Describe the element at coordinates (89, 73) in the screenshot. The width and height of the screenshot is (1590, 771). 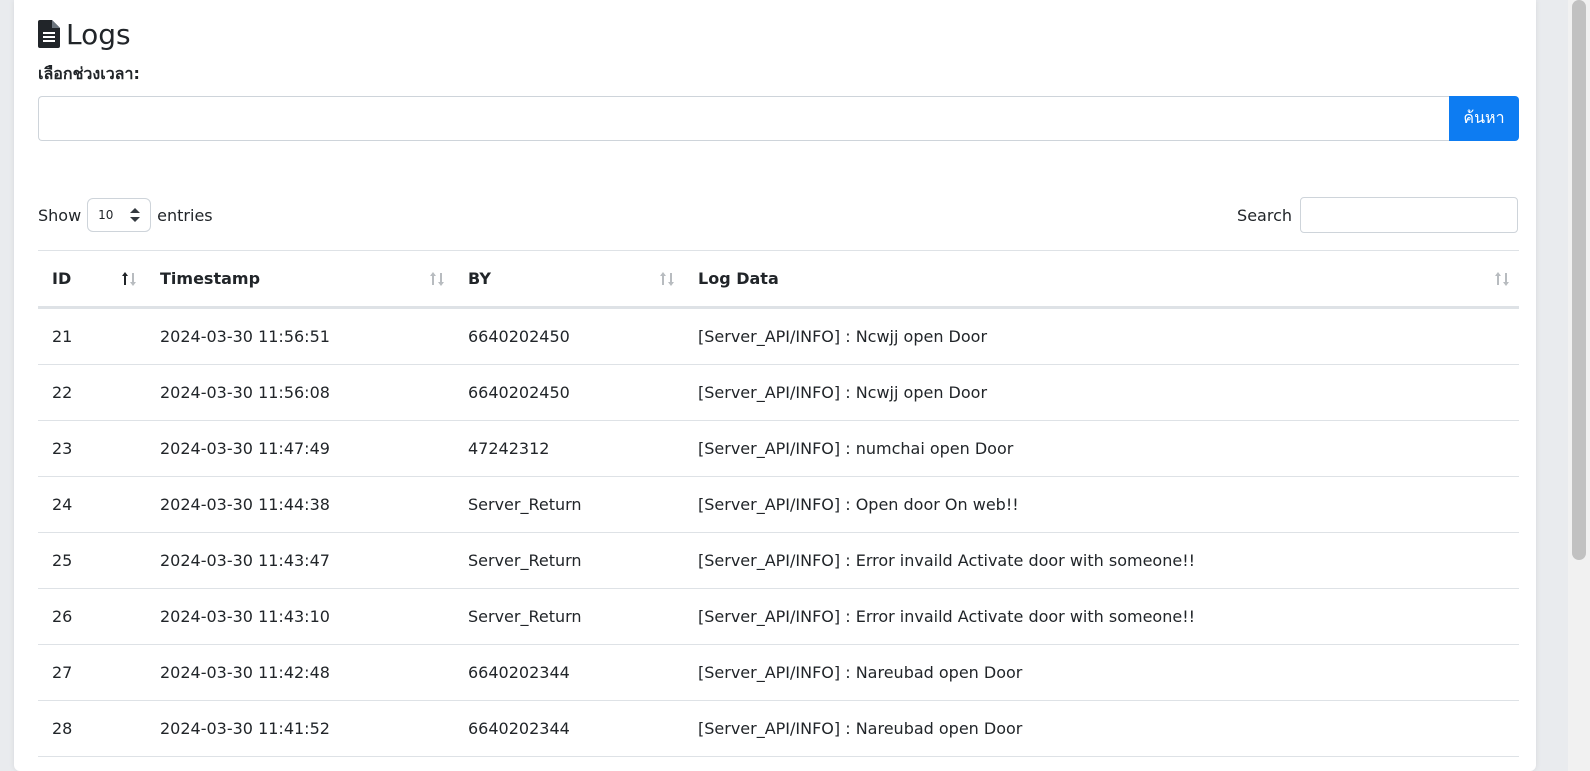
I see `time-range-label: เลือกช่วงเวลา:` at that location.